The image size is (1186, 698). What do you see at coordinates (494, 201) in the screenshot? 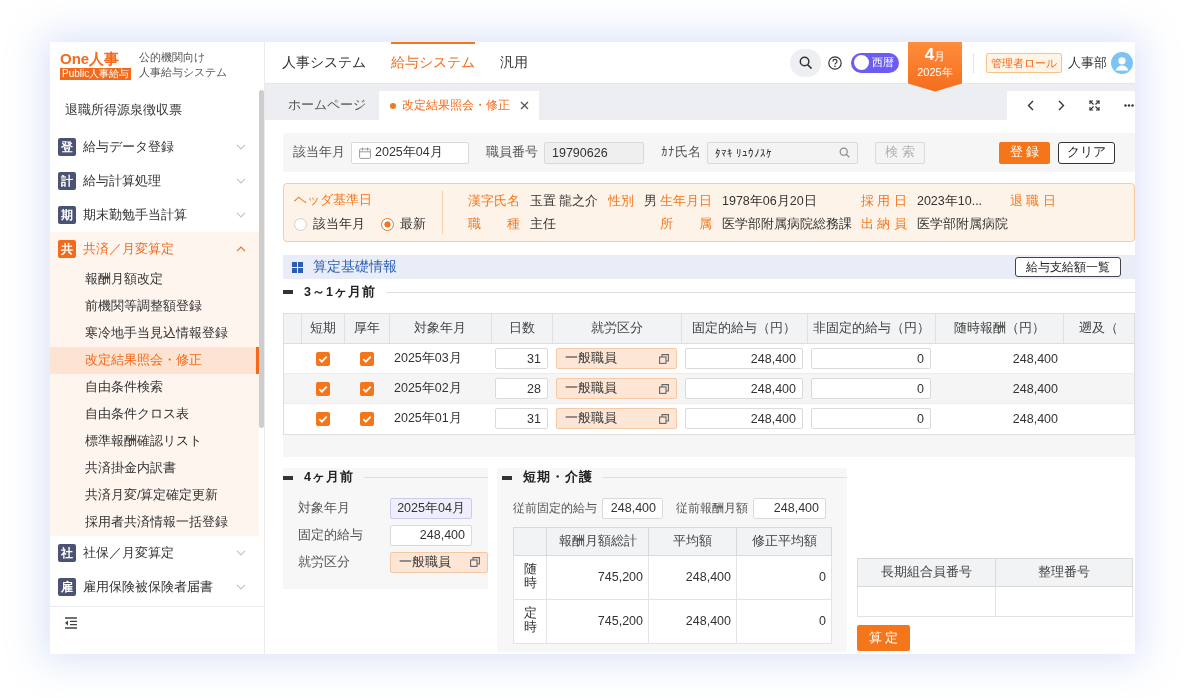
I see `field-label: 漢字氏名` at bounding box center [494, 201].